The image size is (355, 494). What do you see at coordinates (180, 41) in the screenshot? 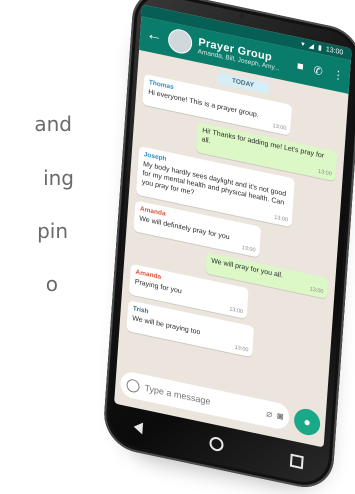
I see `group-avatar` at bounding box center [180, 41].